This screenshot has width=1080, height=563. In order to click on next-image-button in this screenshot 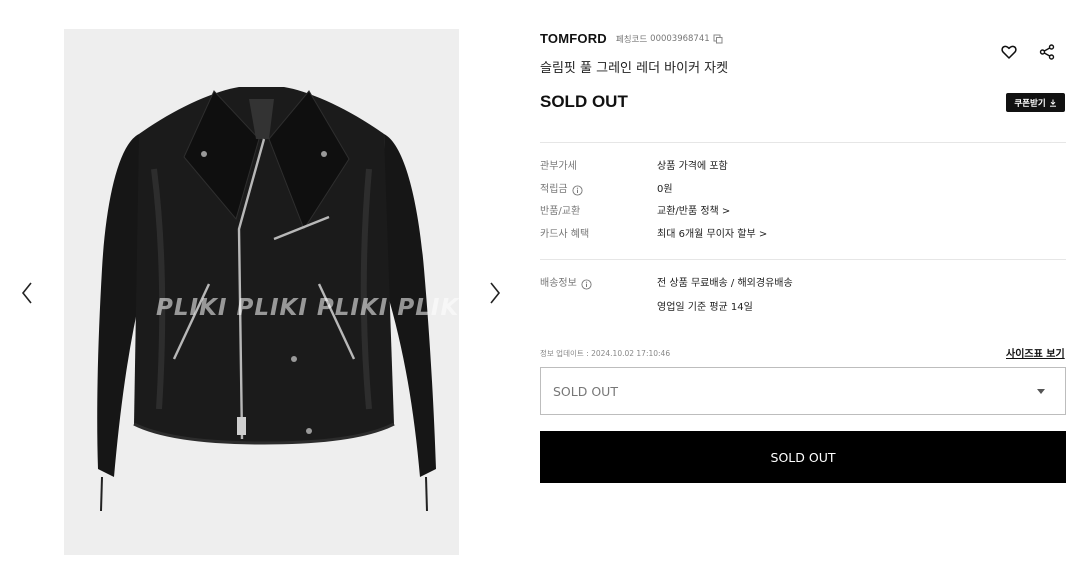, I will do `click(494, 293)`.